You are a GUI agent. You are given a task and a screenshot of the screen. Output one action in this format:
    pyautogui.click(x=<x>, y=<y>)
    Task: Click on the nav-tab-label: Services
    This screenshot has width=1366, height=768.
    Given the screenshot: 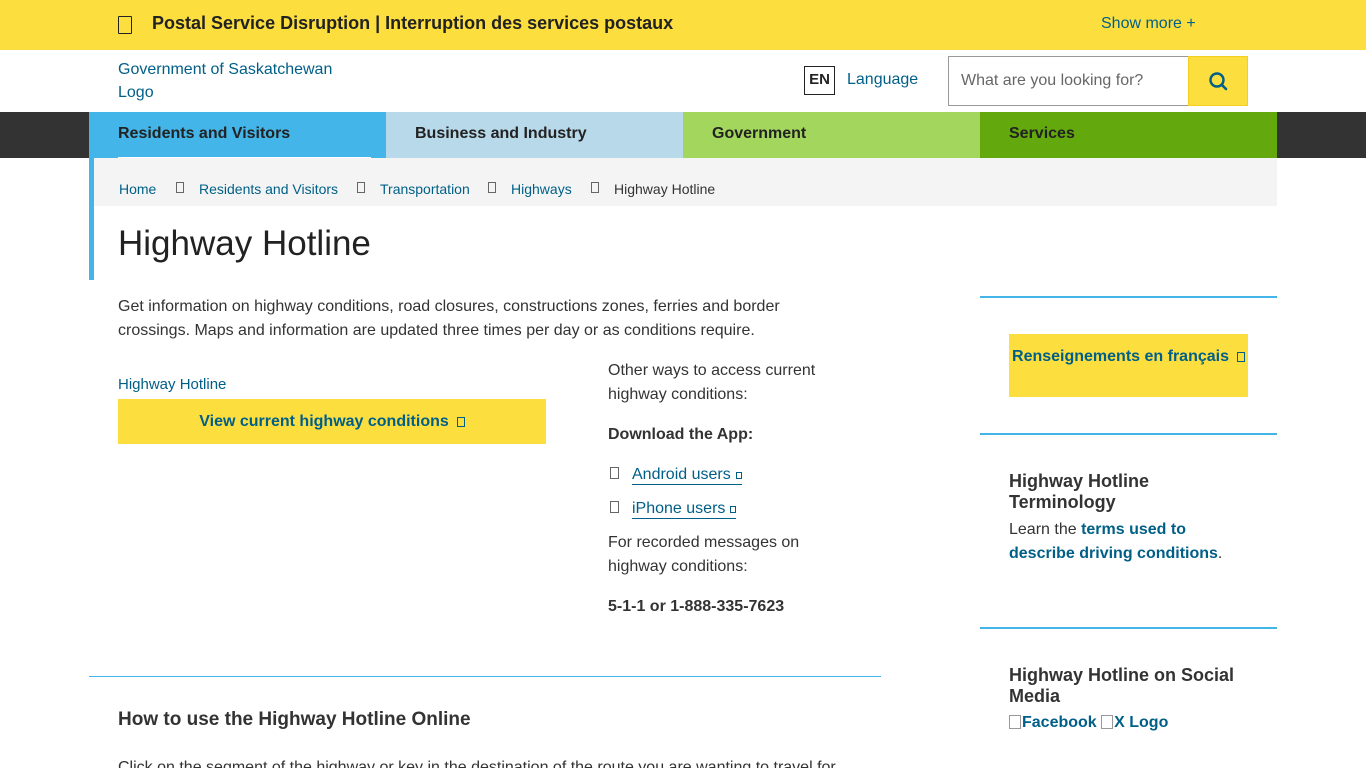 What is the action you would take?
    pyautogui.click(x=1042, y=133)
    